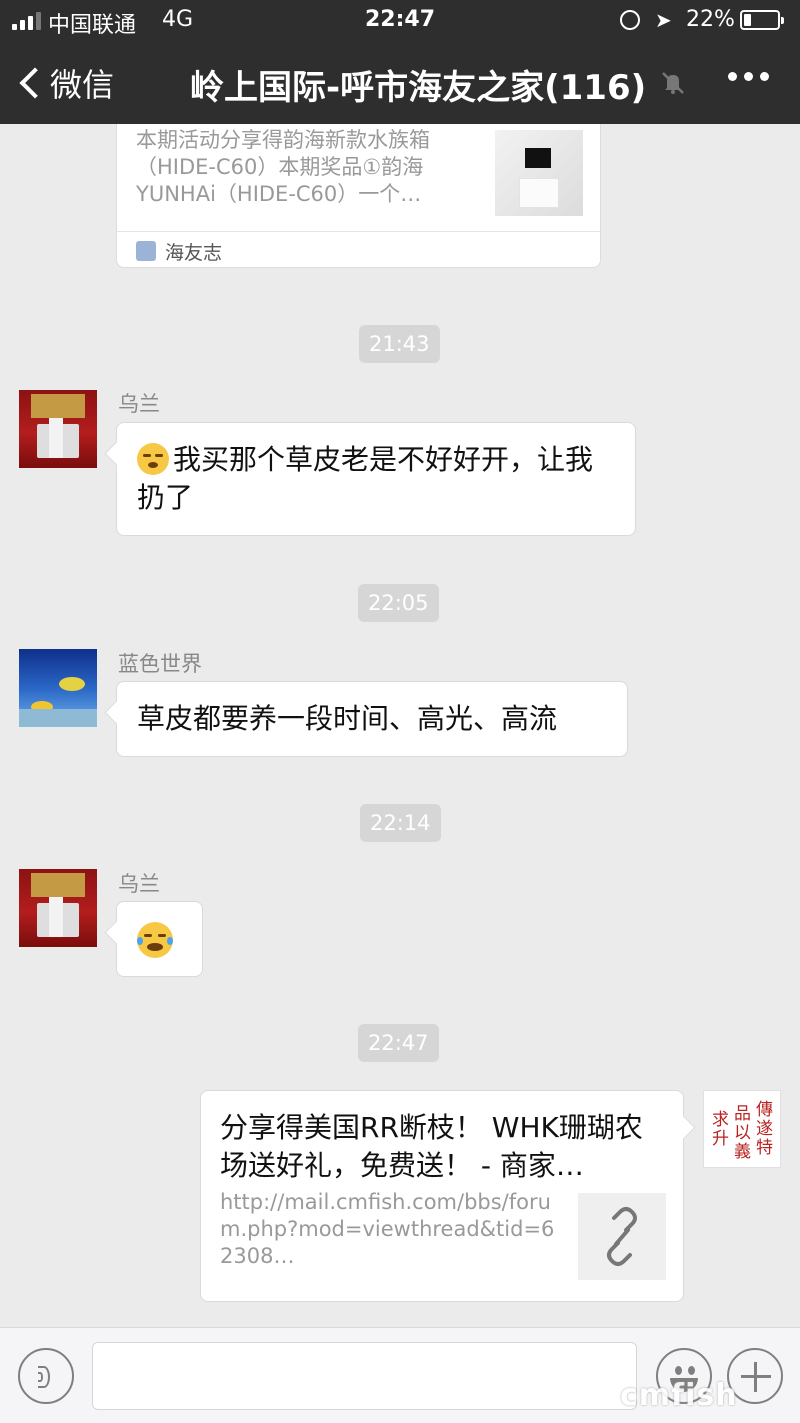 This screenshot has height=1423, width=800. What do you see at coordinates (194, 253) in the screenshot?
I see `article-source: 海友志` at bounding box center [194, 253].